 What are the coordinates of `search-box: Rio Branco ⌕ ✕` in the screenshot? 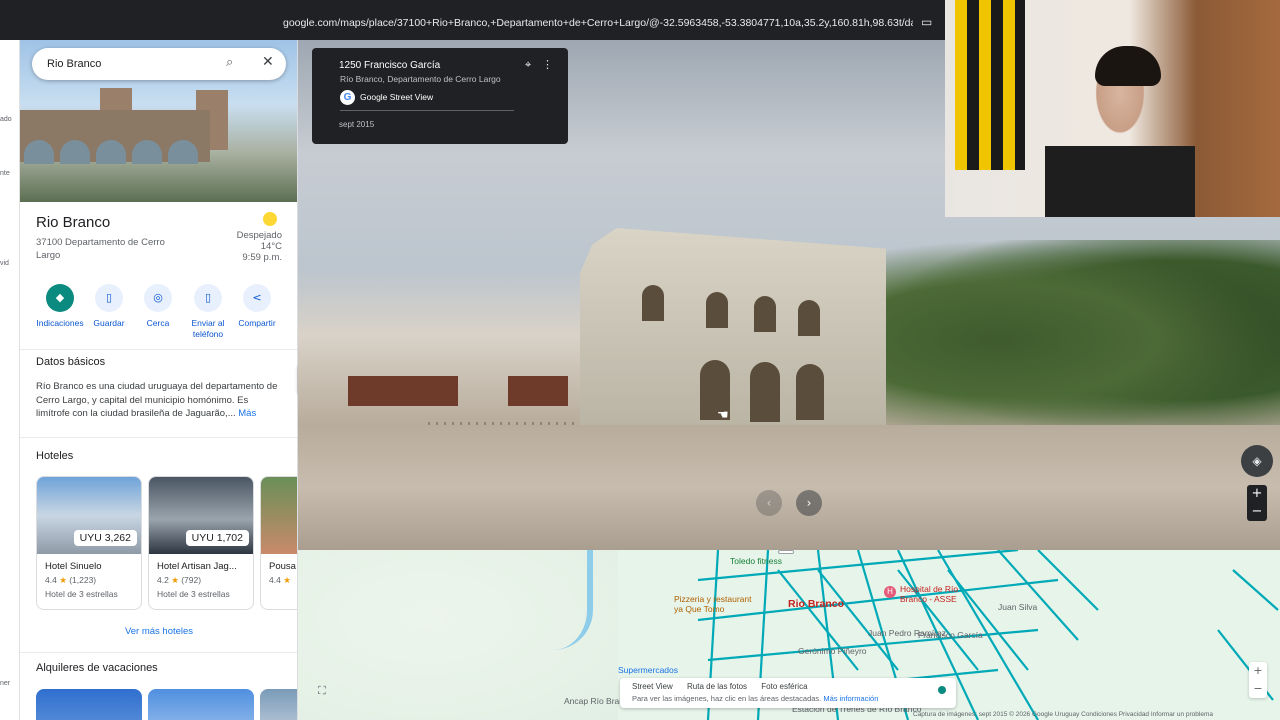 It's located at (159, 64).